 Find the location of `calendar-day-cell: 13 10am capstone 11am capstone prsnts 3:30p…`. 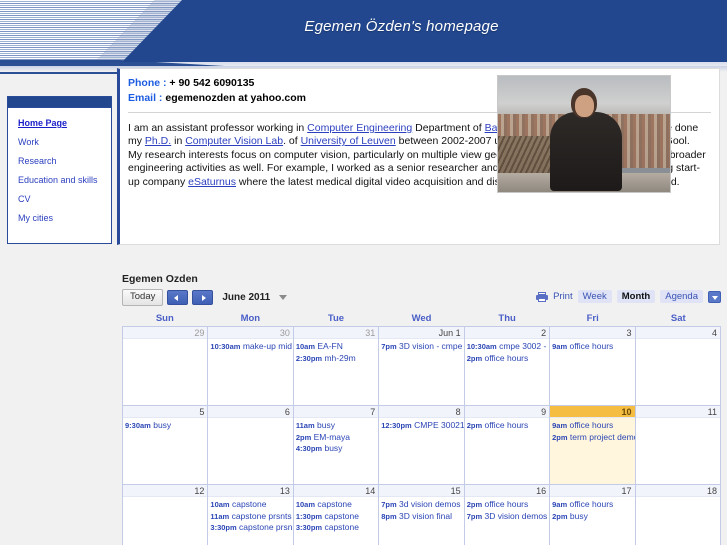

calendar-day-cell: 13 10am capstone 11am capstone prsnts 3:30p… is located at coordinates (251, 515).